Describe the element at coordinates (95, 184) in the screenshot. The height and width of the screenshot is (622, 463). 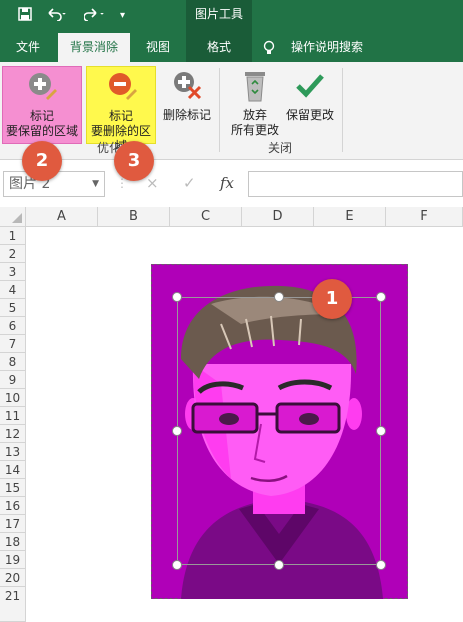
I see `chevron-down-icon: ▼` at that location.